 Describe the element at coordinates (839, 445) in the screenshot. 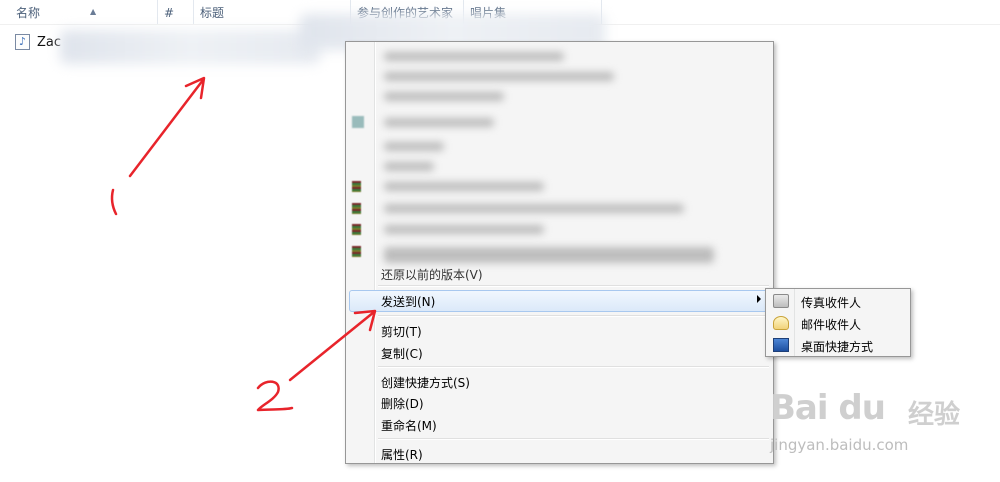

I see `watermark-url: jingyan.baidu.com` at that location.